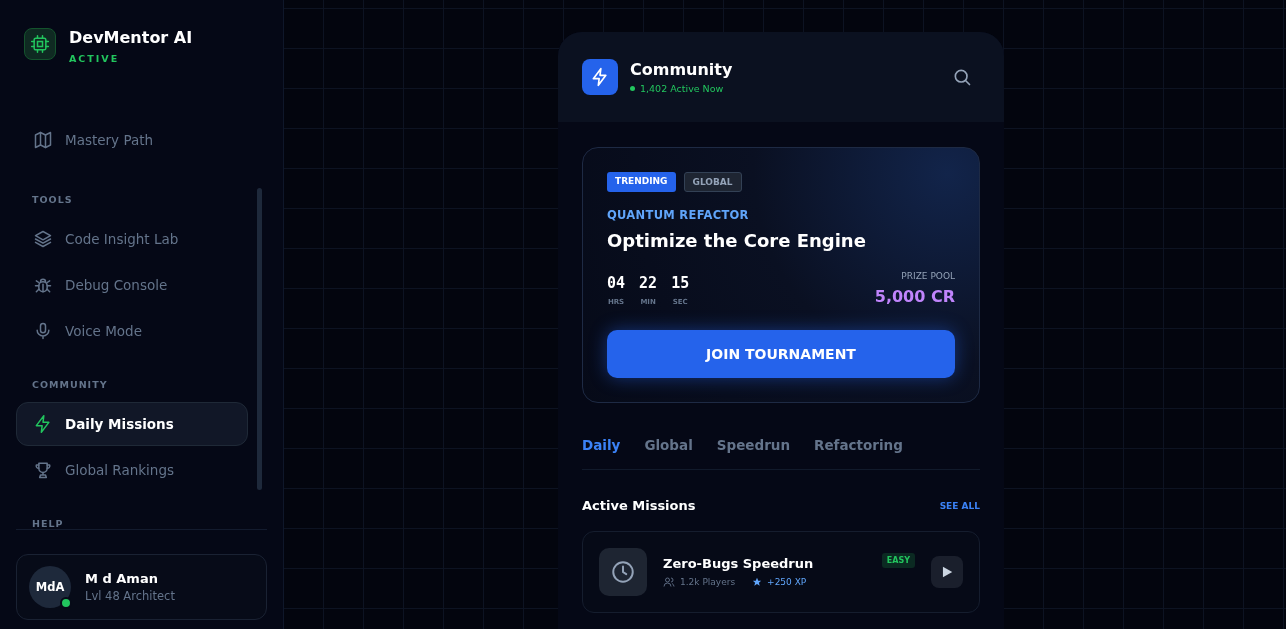 This screenshot has height=629, width=1286. What do you see at coordinates (962, 77) in the screenshot?
I see `search-icon` at bounding box center [962, 77].